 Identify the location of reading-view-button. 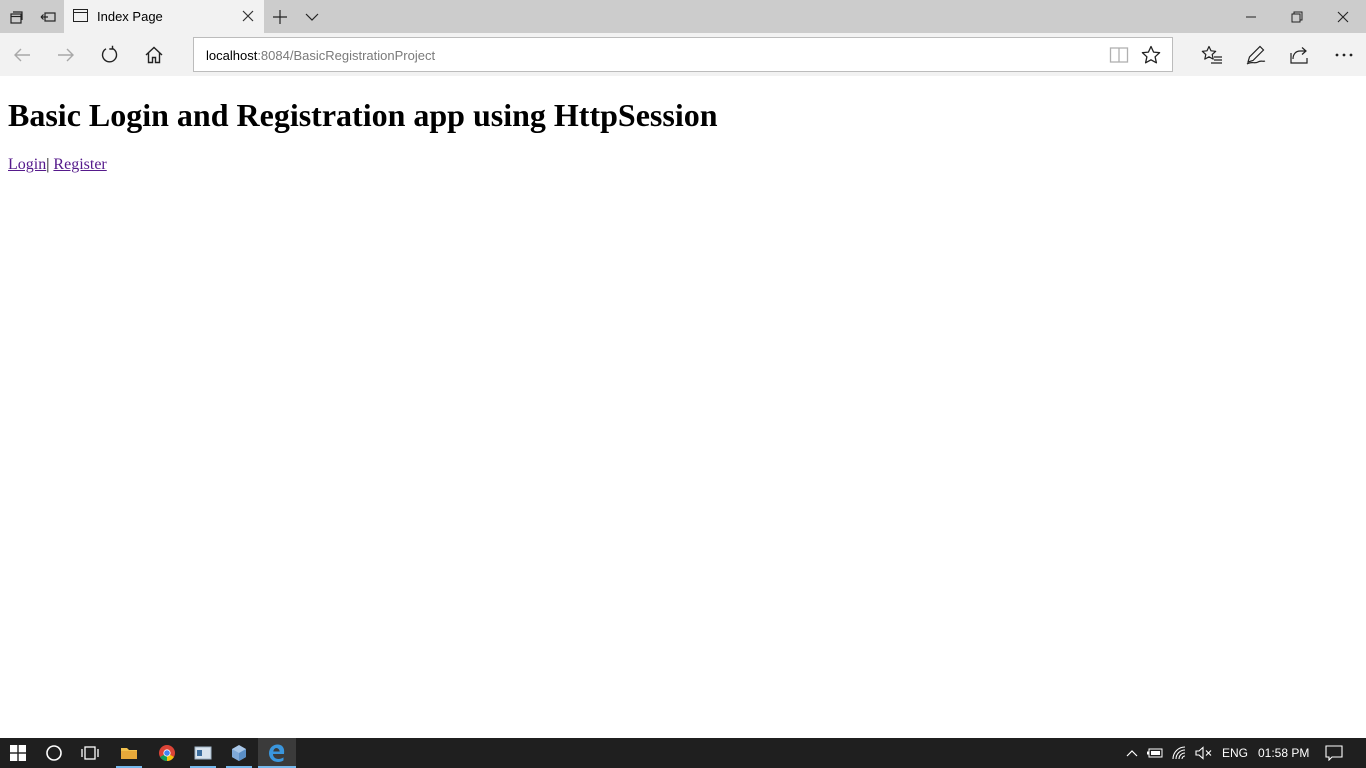
(1119, 55).